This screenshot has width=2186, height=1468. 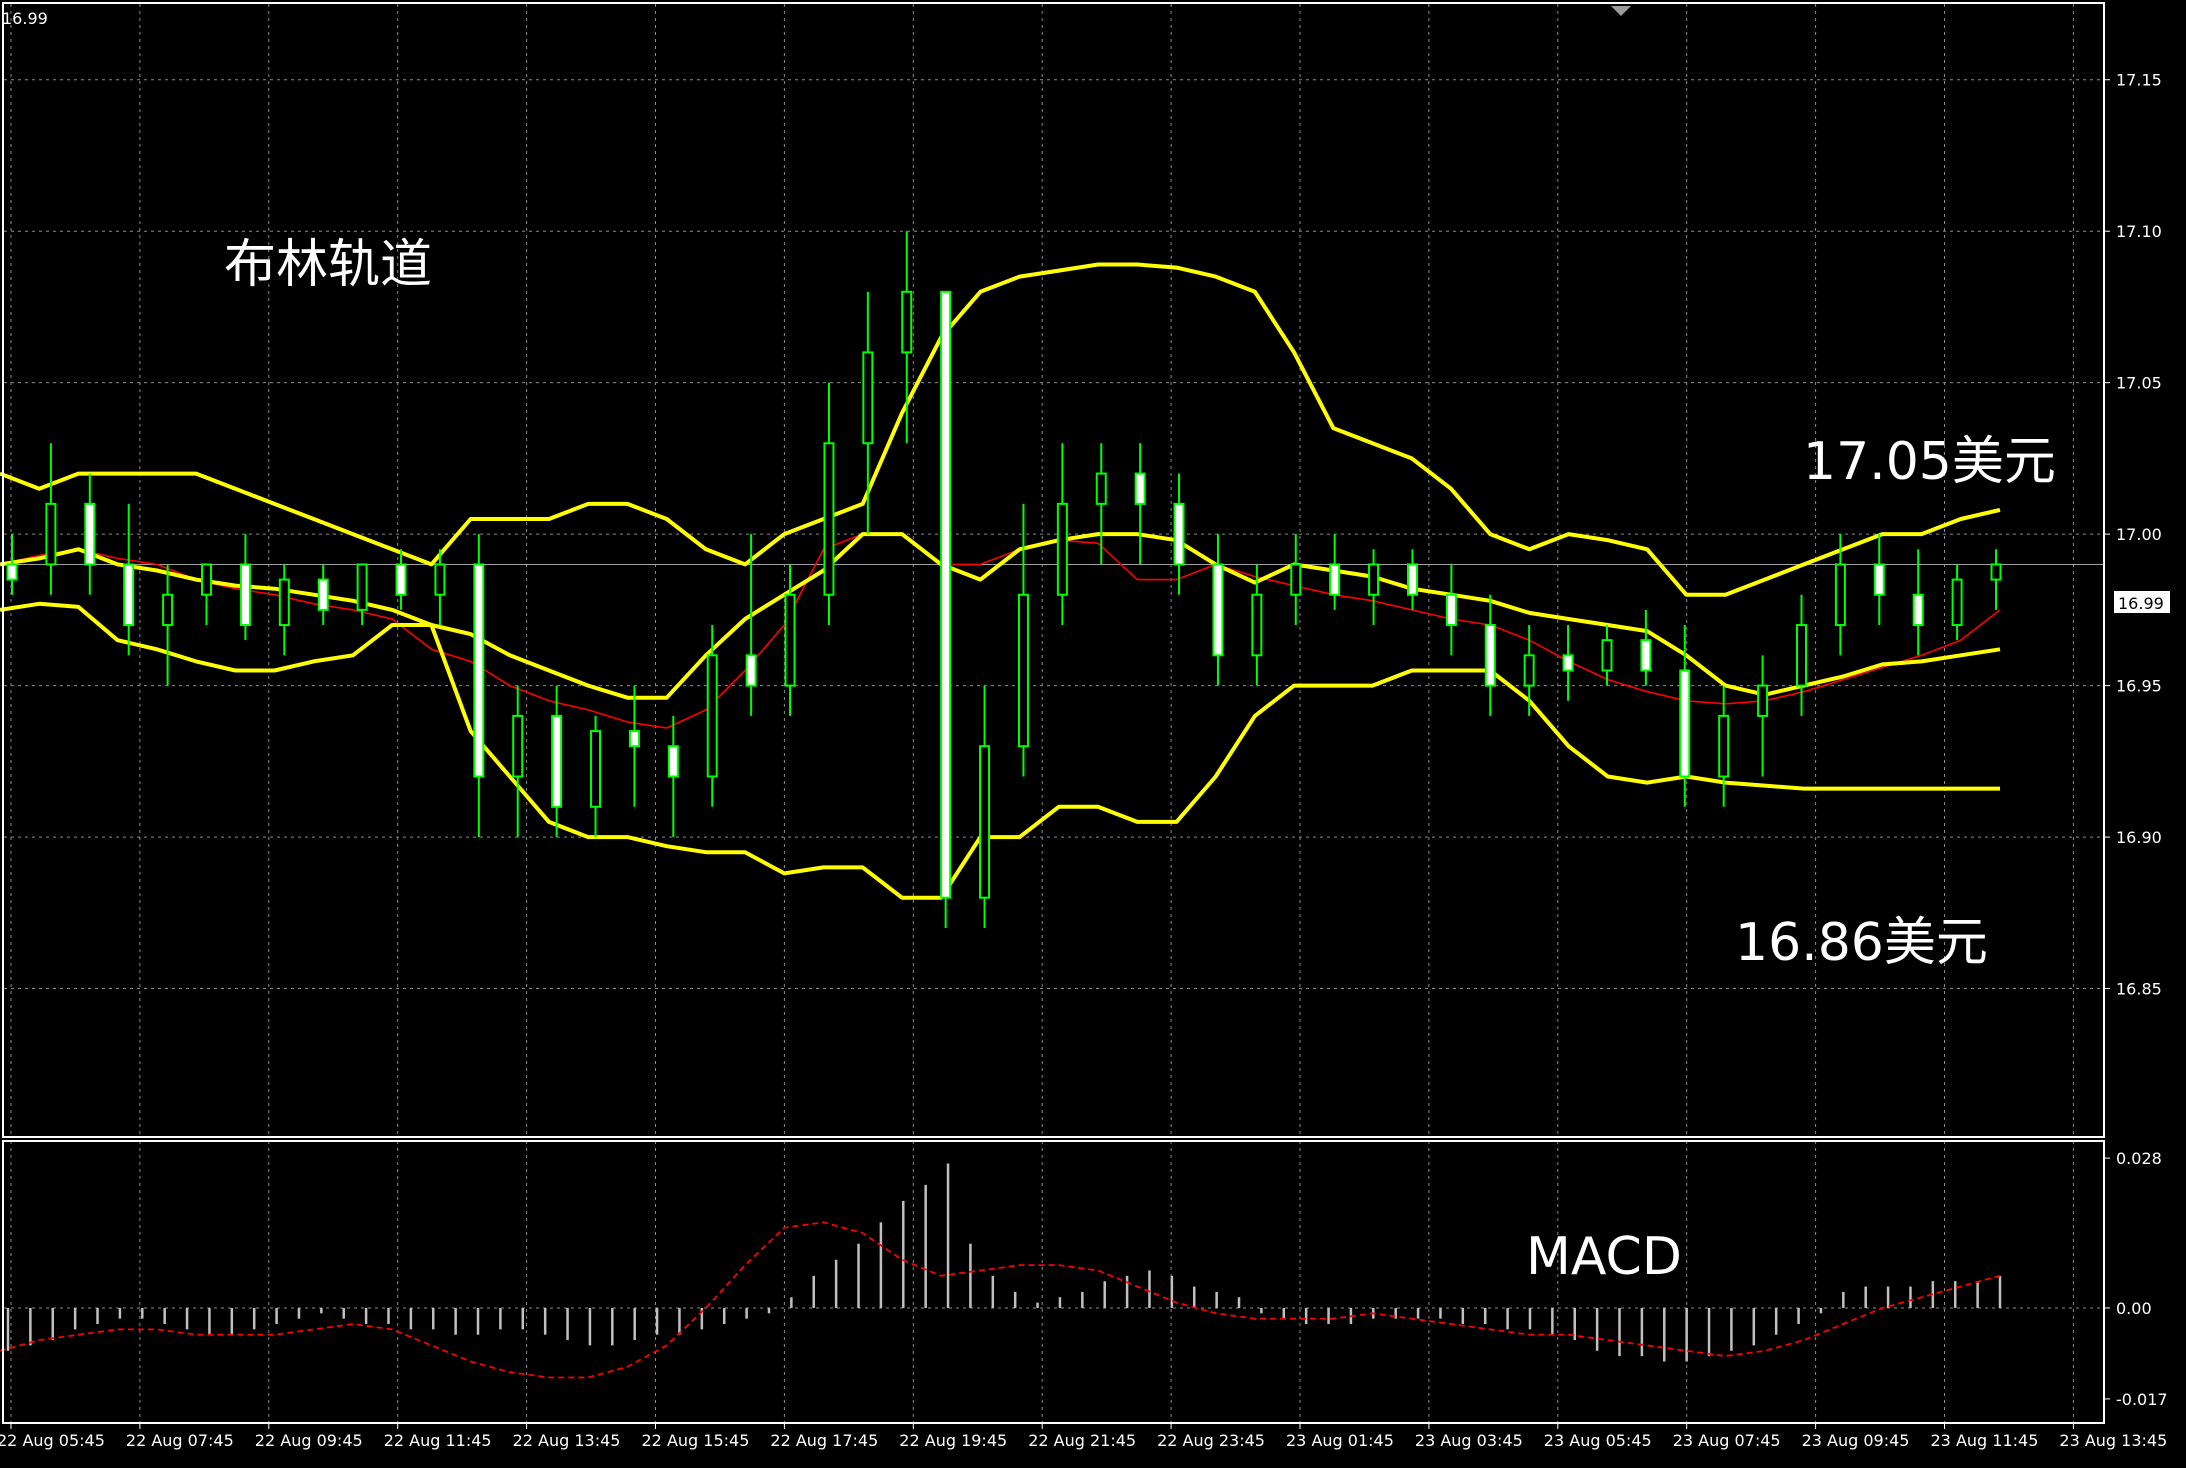 What do you see at coordinates (1598, 1440) in the screenshot?
I see `time-axis-label: 23 Aug 05:45` at bounding box center [1598, 1440].